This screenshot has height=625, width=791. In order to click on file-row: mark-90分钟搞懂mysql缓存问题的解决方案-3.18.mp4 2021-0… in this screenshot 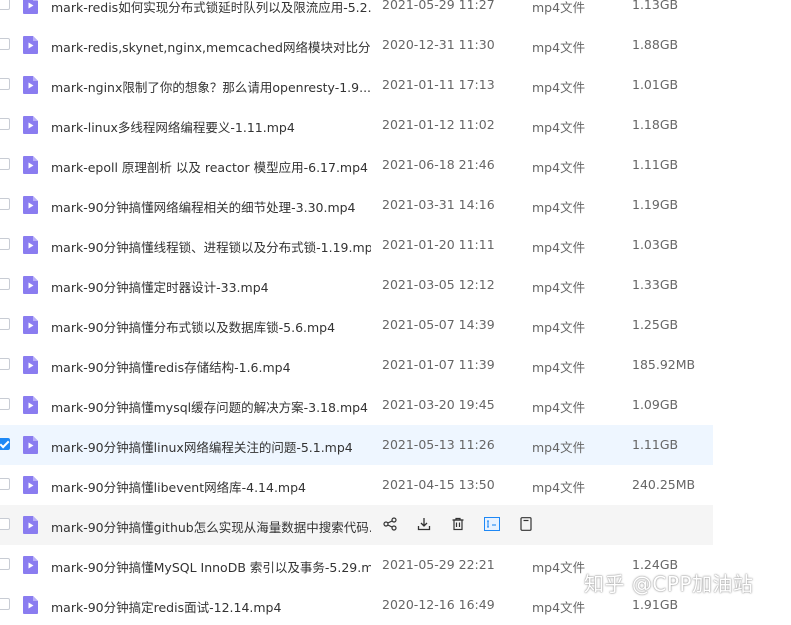, I will do `click(356, 405)`.